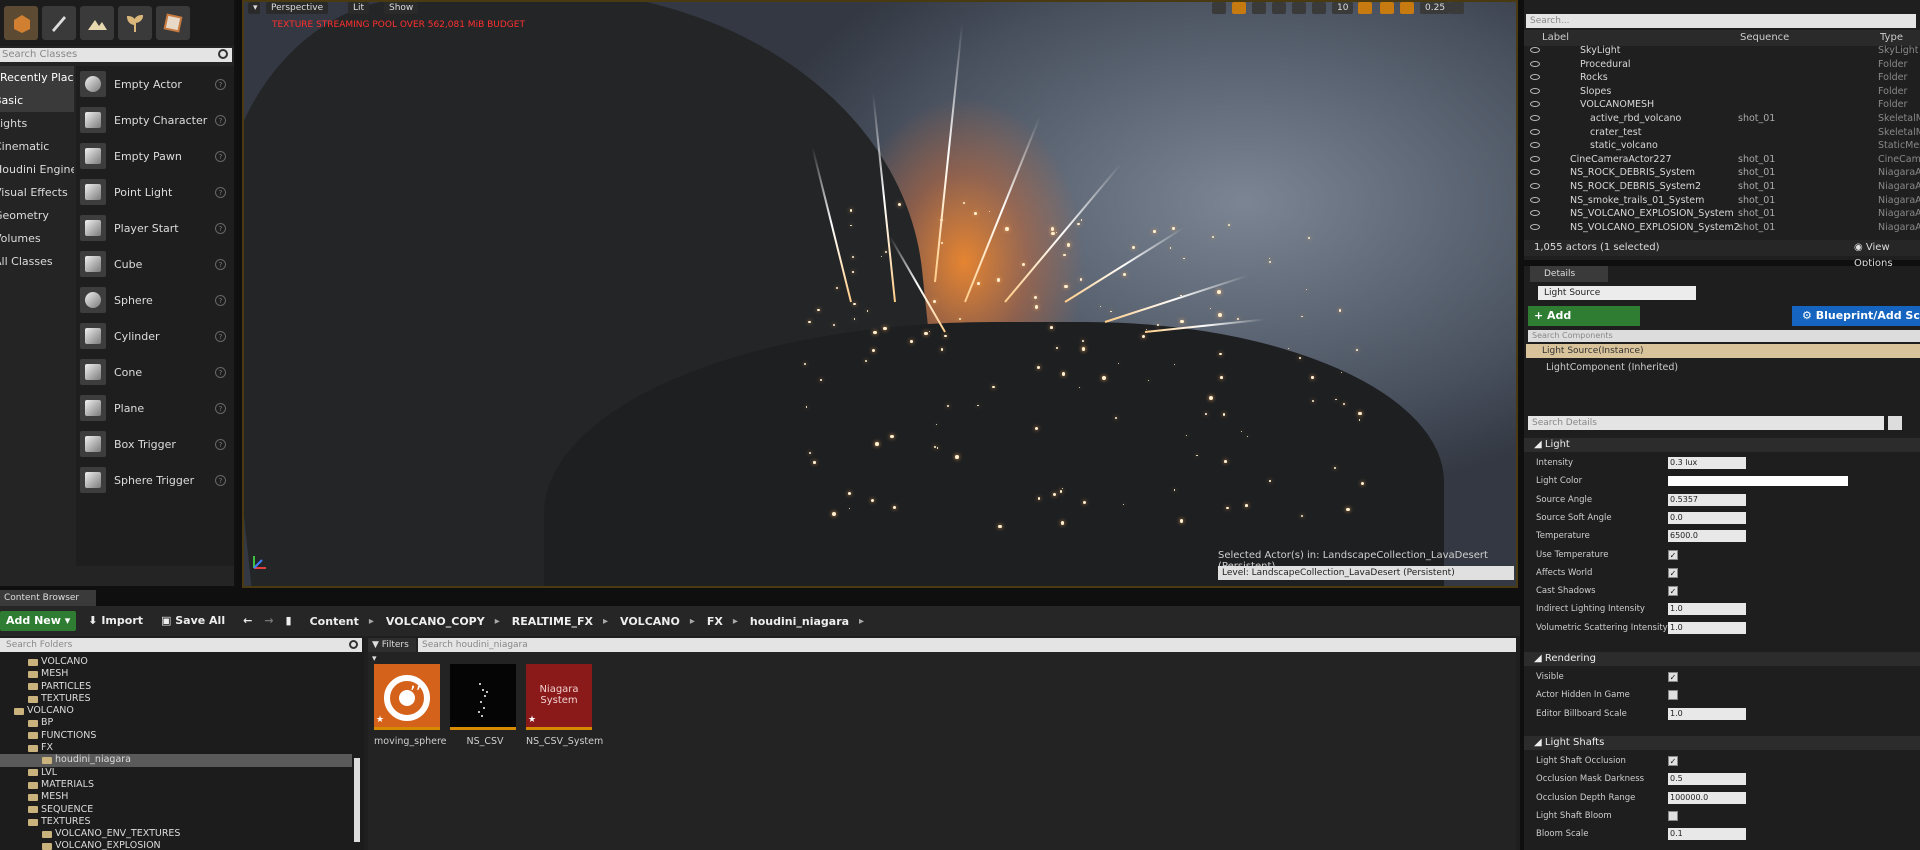  What do you see at coordinates (155, 408) in the screenshot?
I see `actor-item: Plane?` at bounding box center [155, 408].